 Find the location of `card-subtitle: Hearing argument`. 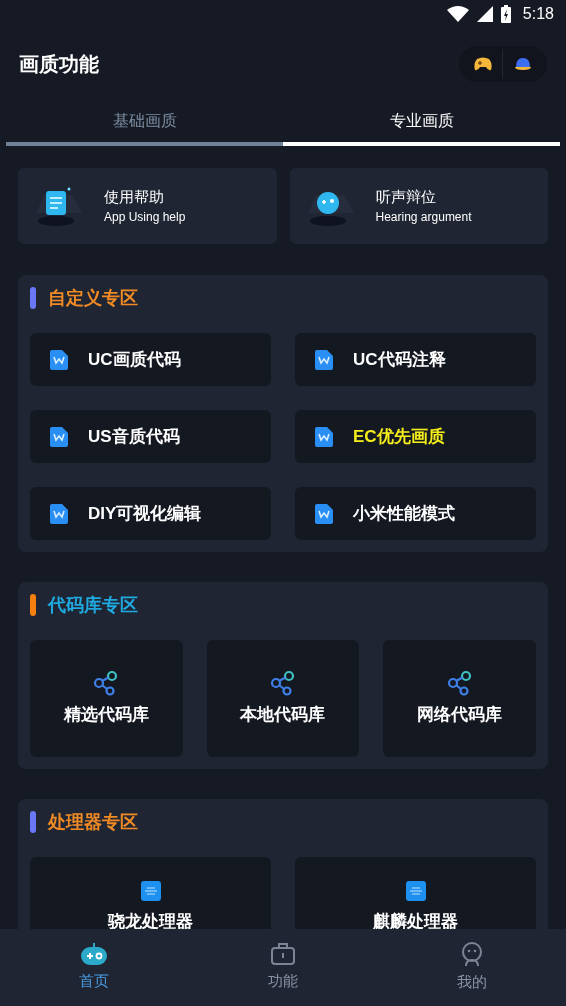

card-subtitle: Hearing argument is located at coordinates (423, 217).